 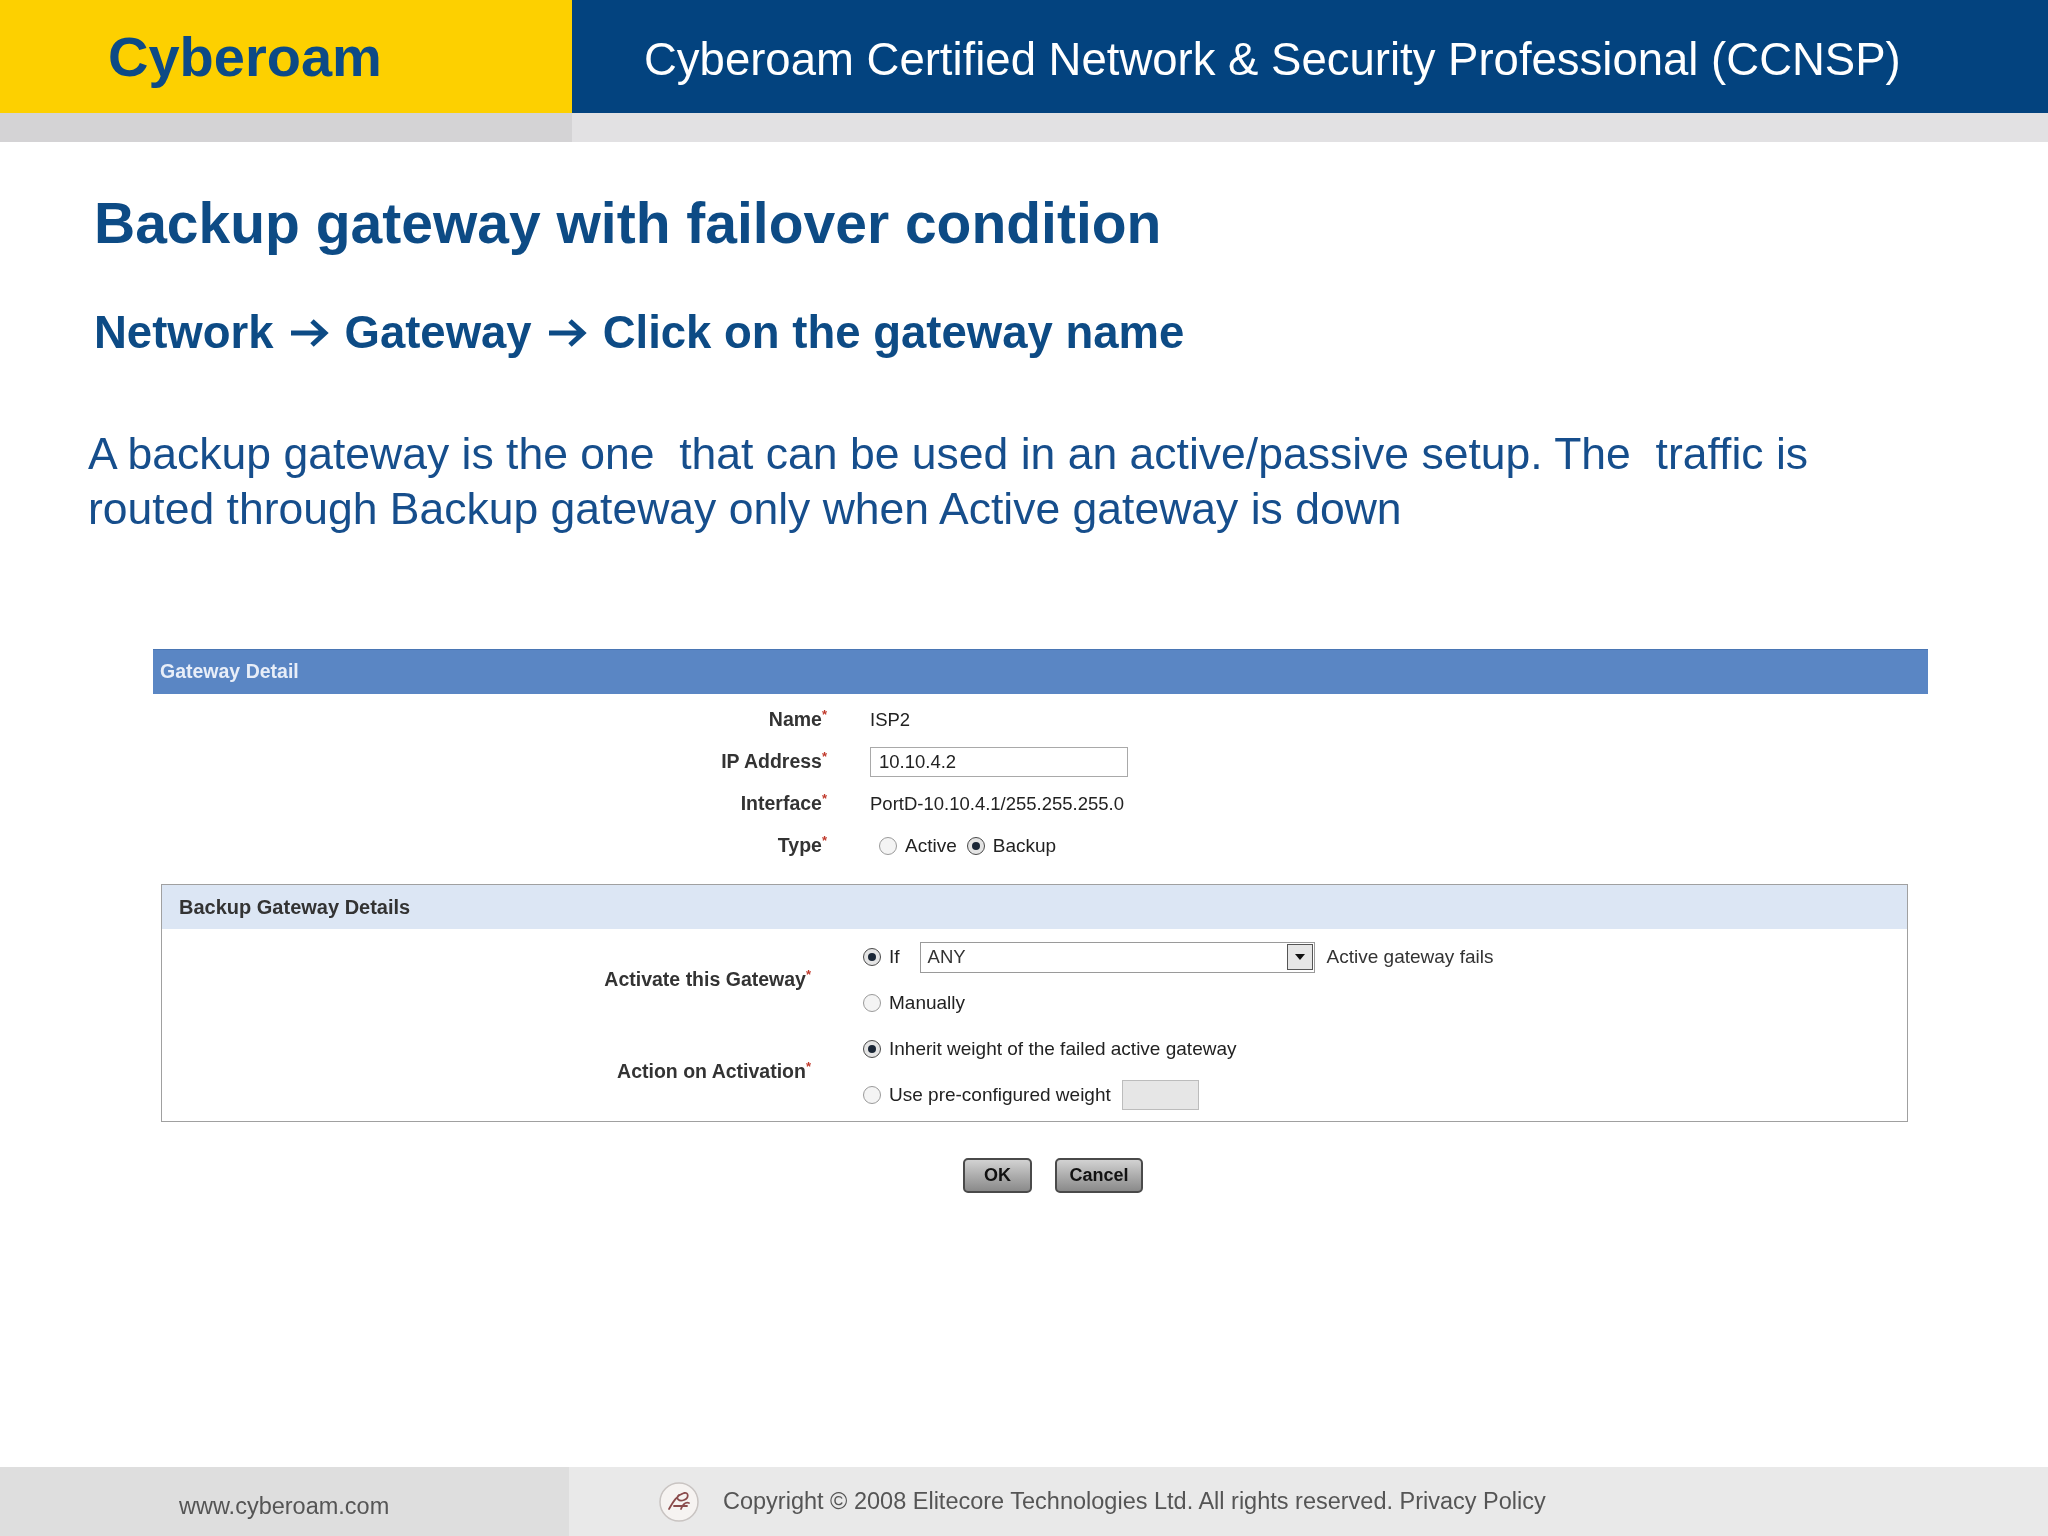 What do you see at coordinates (438, 333) in the screenshot?
I see `breadcrumb-step: Gateway` at bounding box center [438, 333].